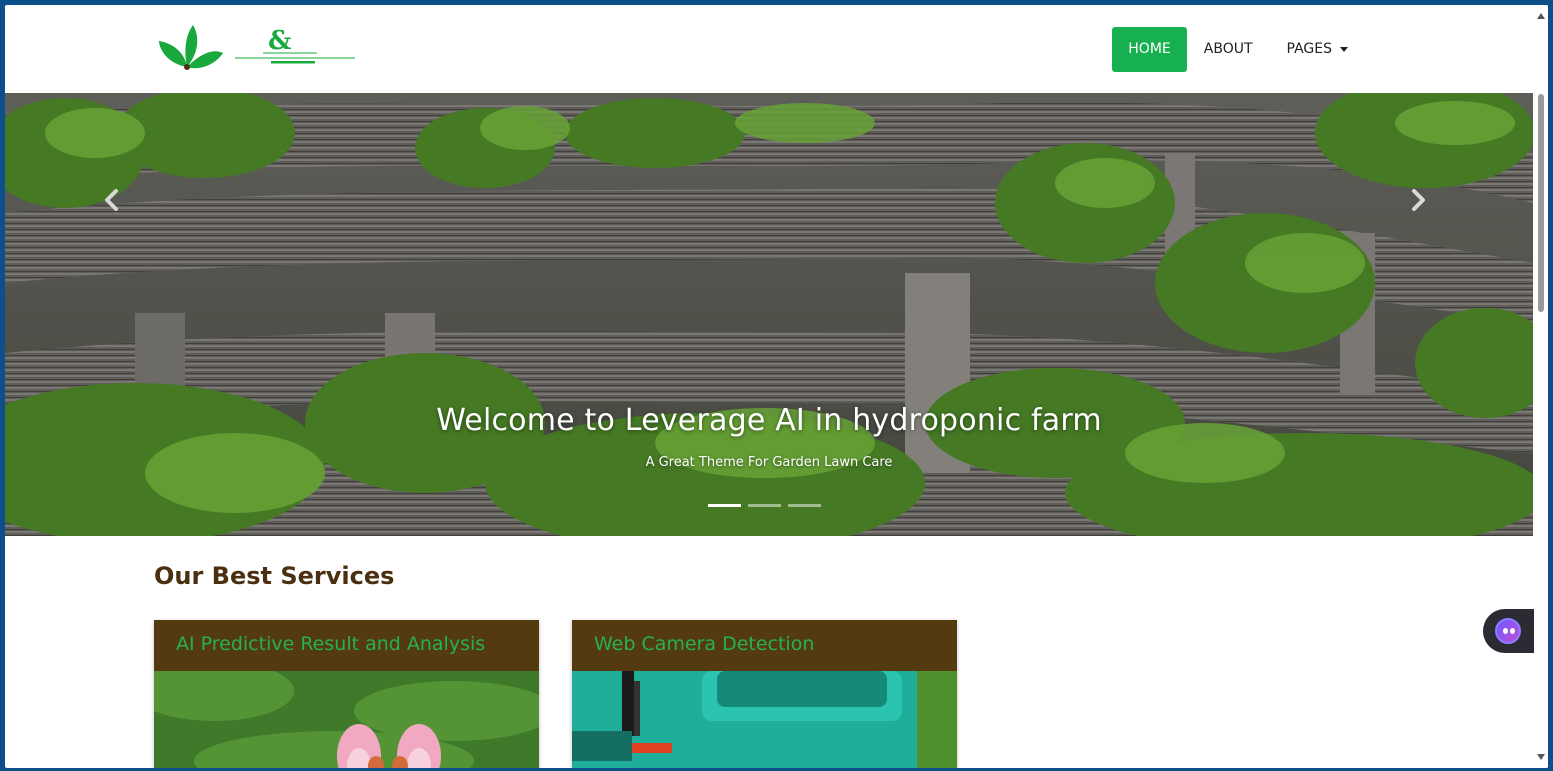 This screenshot has height=771, width=1553. I want to click on scroll-down-arrow-icon, so click(1541, 757).